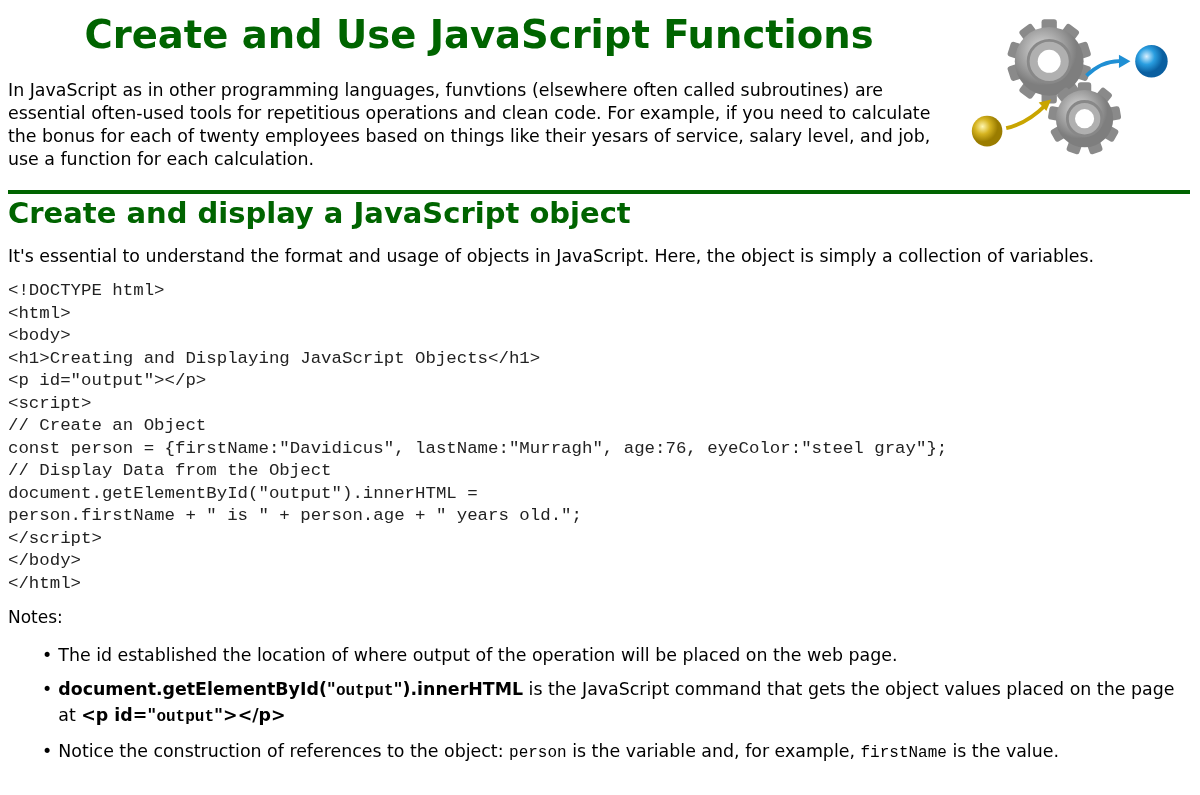 This screenshot has width=1200, height=795. I want to click on page-title: Create and Use JavaScript Functions, so click(479, 35).